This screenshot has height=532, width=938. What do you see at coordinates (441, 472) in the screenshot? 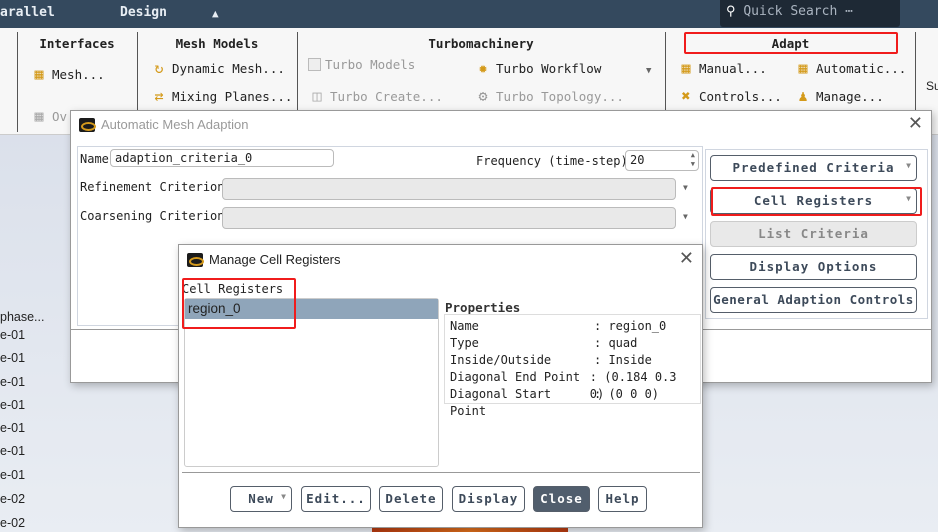
I see `divider` at bounding box center [441, 472].